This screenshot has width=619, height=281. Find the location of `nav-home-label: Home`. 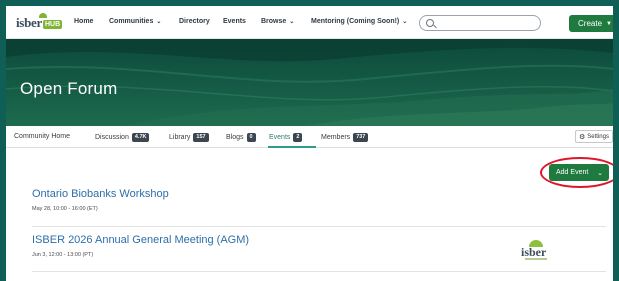

nav-home-label: Home is located at coordinates (84, 21).